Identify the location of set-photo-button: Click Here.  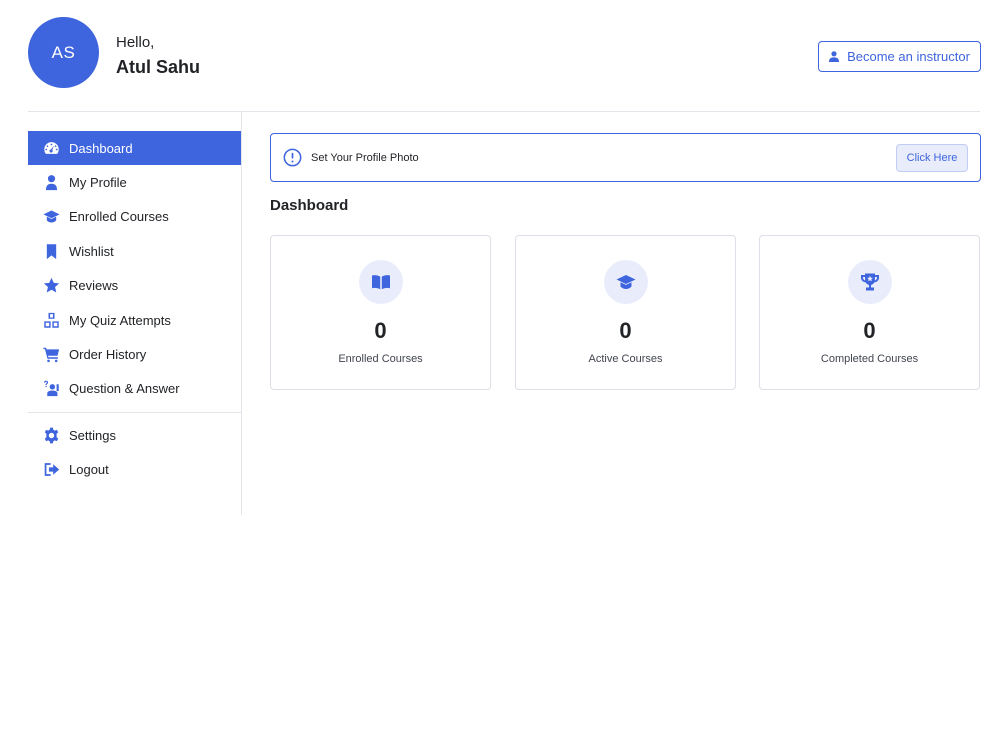
(932, 158).